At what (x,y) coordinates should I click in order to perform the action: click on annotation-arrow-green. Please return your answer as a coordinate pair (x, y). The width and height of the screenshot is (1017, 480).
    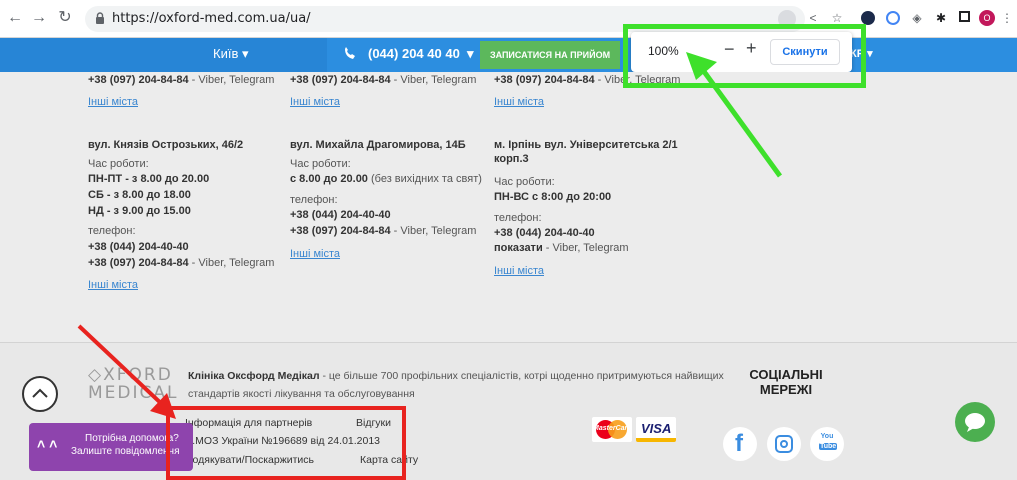
    Looking at the image, I should click on (740, 121).